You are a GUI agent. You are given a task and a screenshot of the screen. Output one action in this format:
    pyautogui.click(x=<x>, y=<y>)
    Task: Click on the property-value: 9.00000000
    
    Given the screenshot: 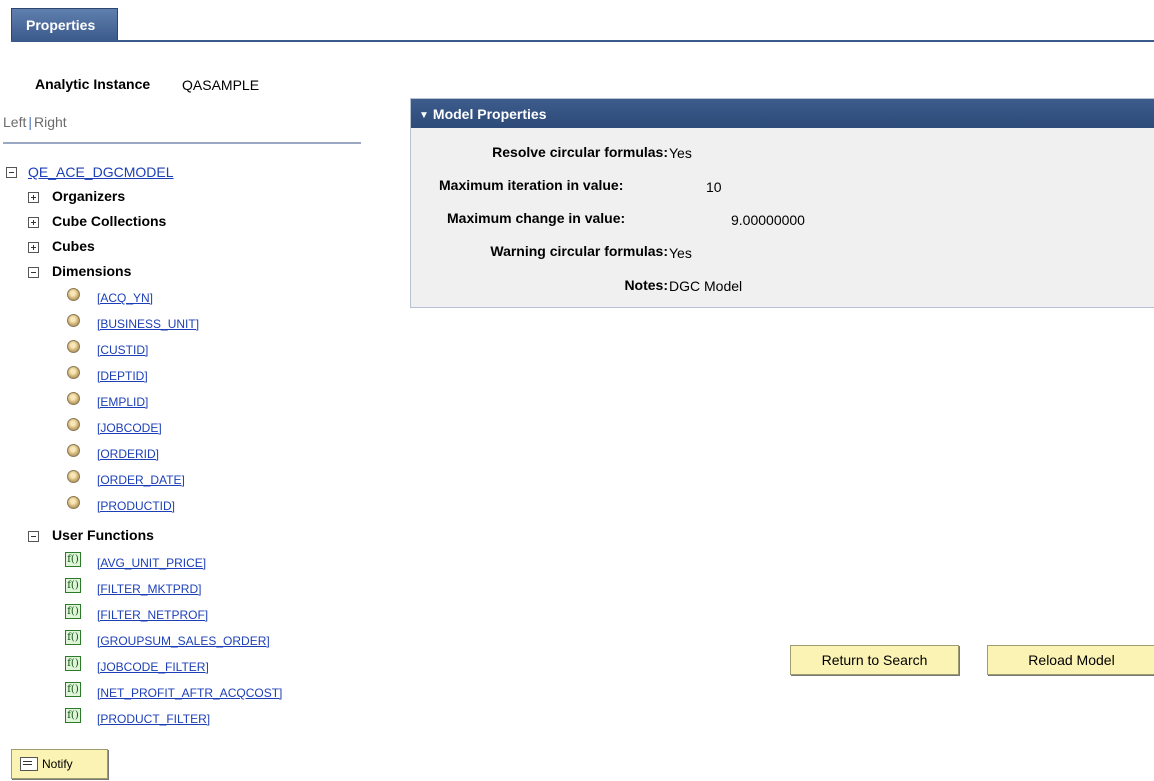 What is the action you would take?
    pyautogui.click(x=768, y=220)
    